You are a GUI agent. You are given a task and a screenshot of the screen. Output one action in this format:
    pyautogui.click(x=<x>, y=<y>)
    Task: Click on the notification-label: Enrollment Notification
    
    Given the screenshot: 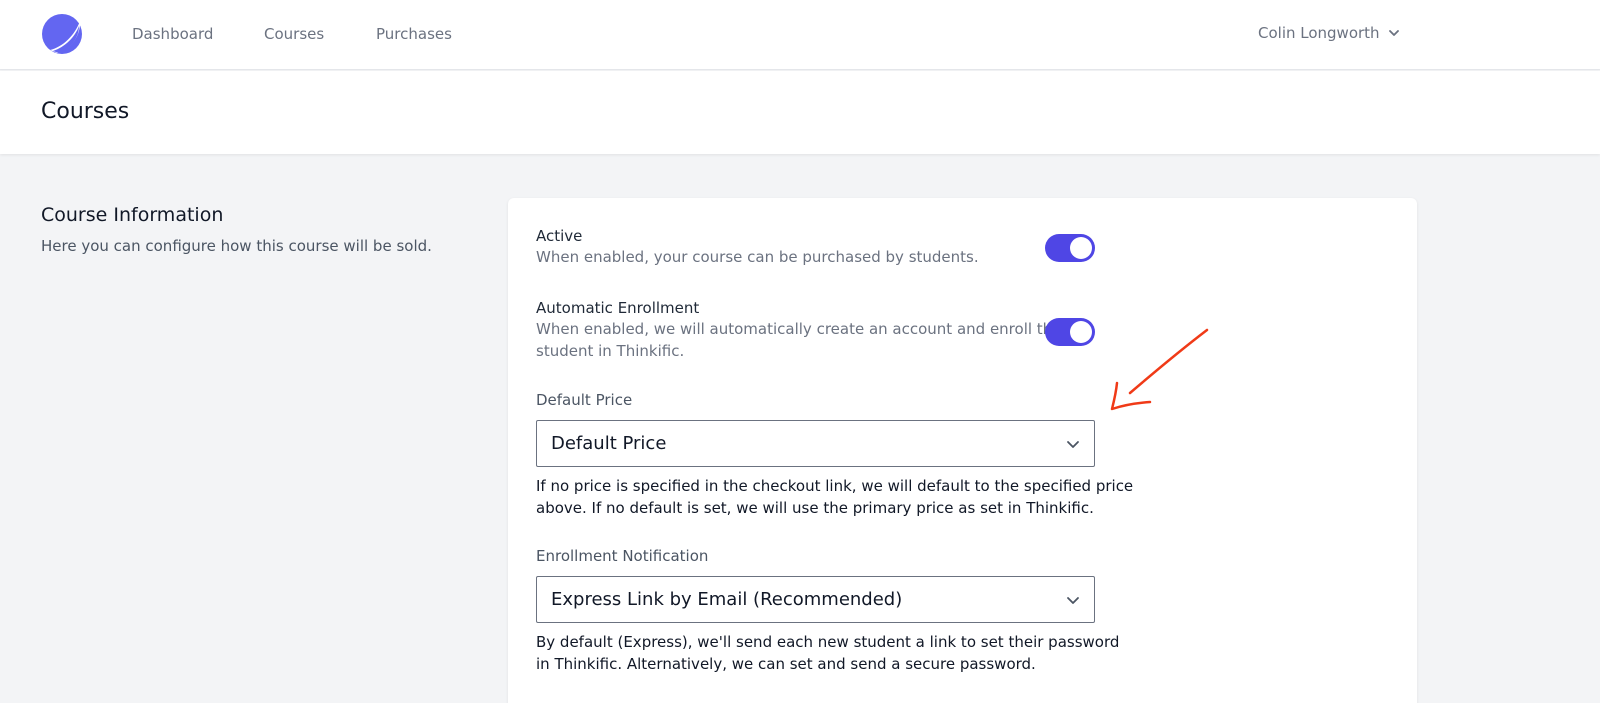 What is the action you would take?
    pyautogui.click(x=622, y=556)
    